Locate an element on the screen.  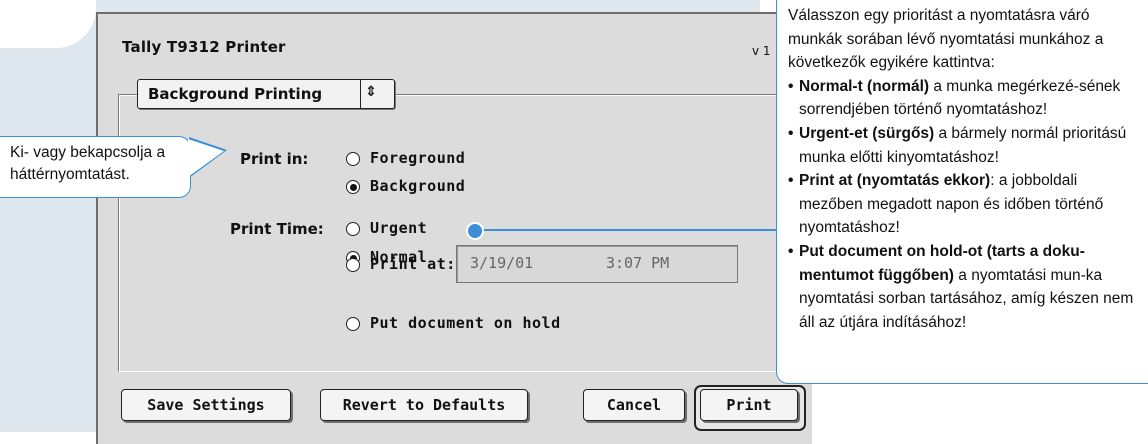
up-down-arrow-icon: ⇕ is located at coordinates (371, 92).